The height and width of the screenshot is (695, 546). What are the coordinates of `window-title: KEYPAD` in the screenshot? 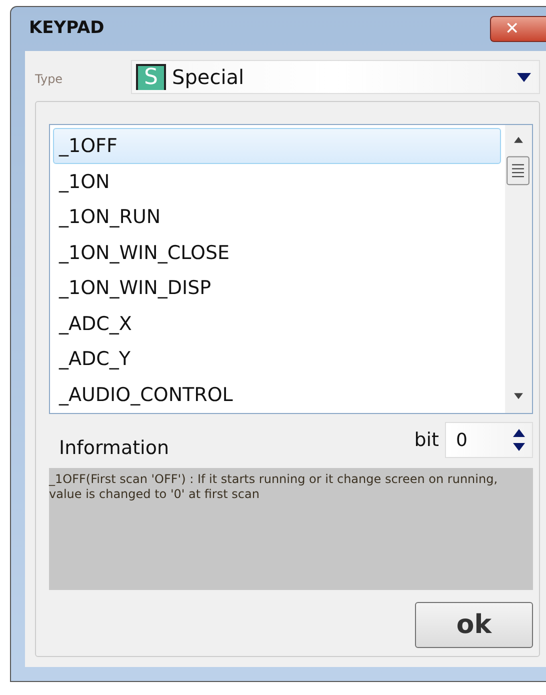 It's located at (66, 28).